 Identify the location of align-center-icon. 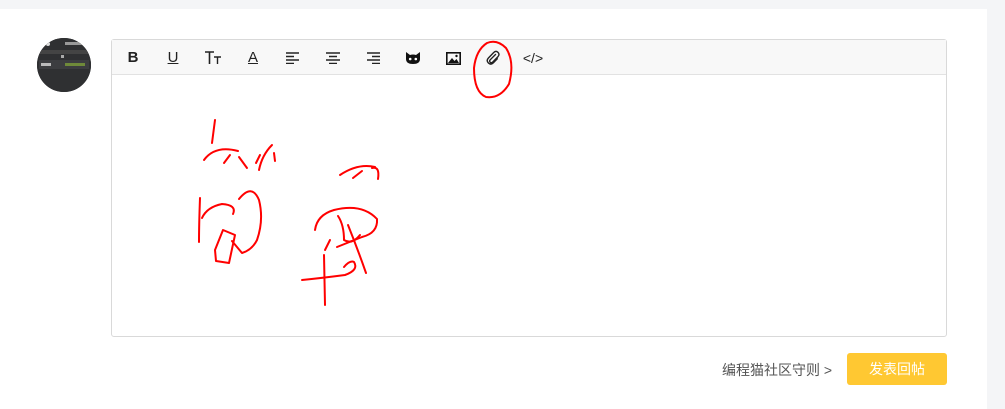
(333, 58).